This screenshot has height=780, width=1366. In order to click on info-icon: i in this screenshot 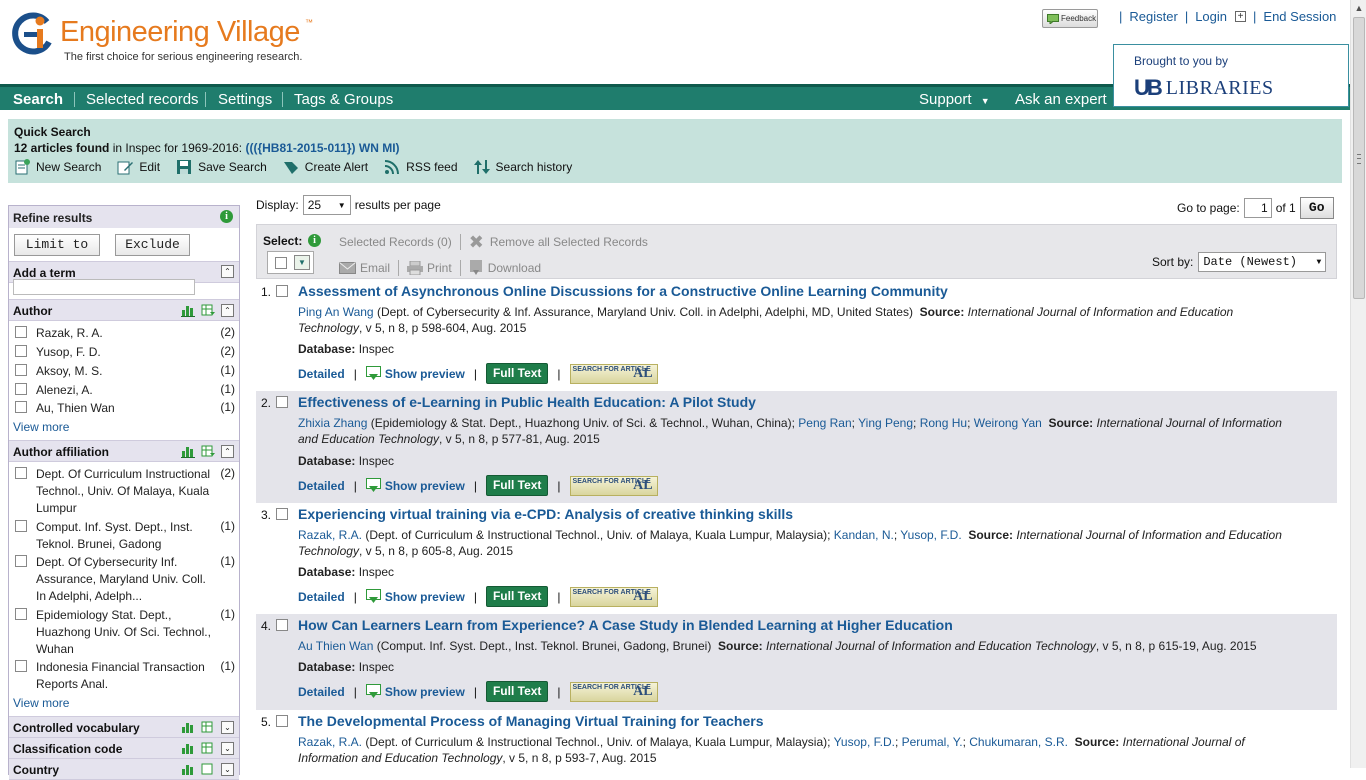, I will do `click(226, 216)`.